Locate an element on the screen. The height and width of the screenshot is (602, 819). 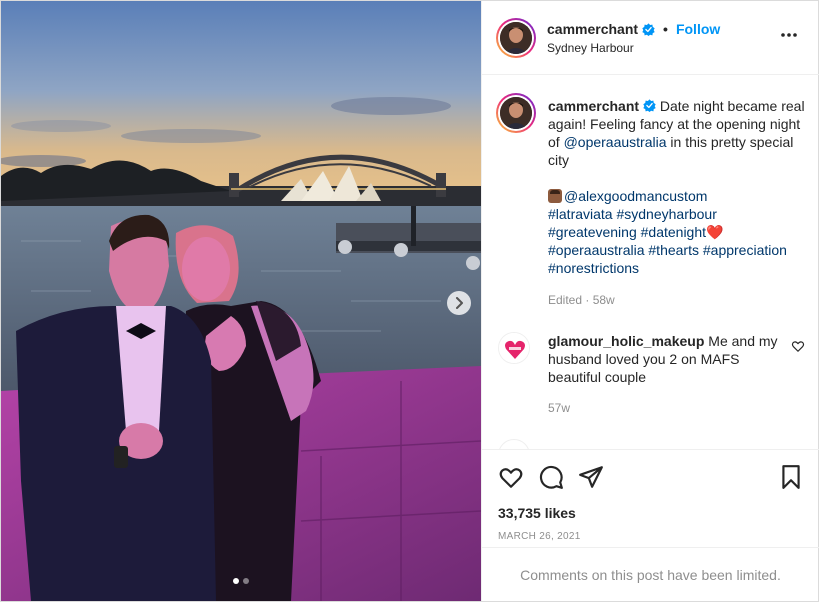
more-options-icon is located at coordinates (789, 35).